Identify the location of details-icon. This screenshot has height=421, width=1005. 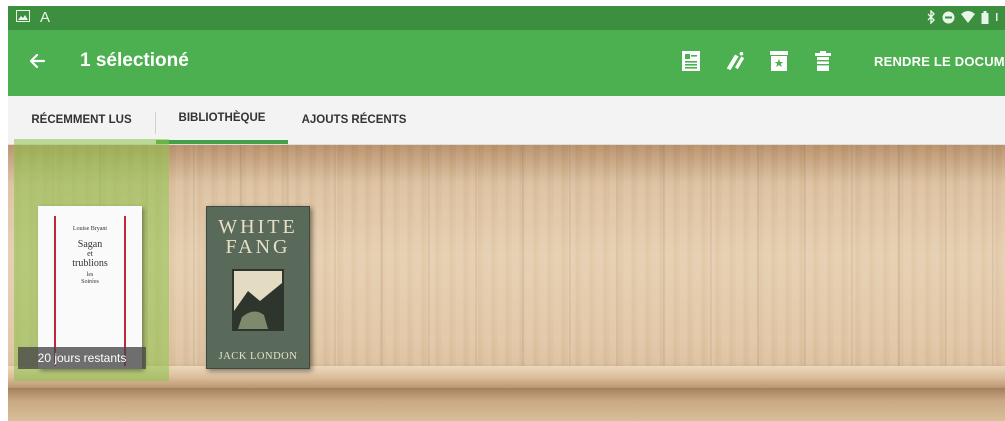
(691, 61).